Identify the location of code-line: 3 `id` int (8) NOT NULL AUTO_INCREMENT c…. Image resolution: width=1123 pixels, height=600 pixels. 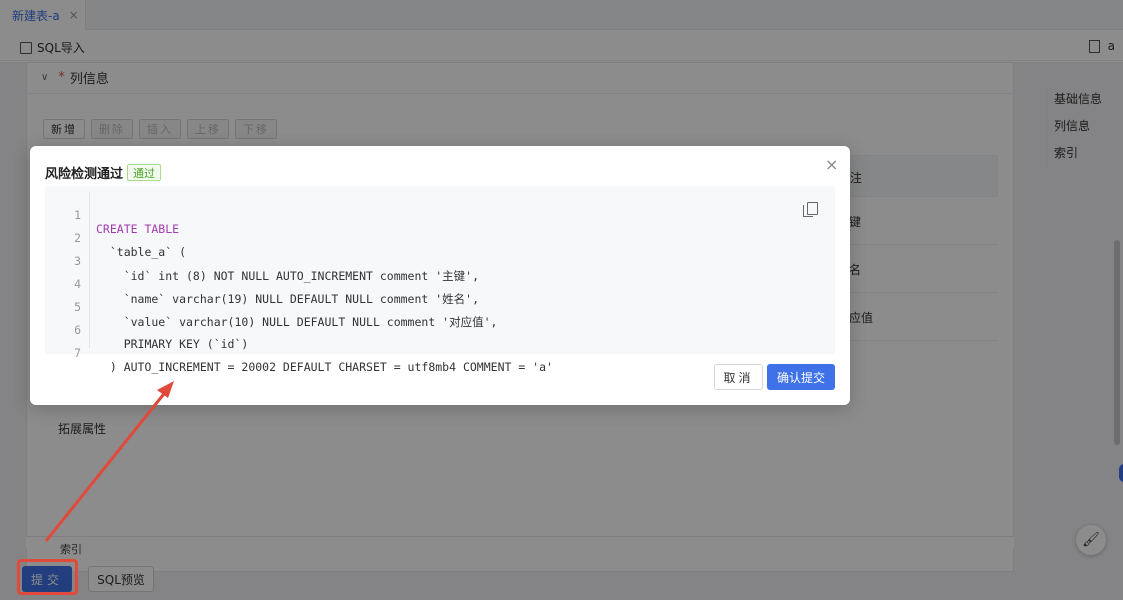
(440, 261).